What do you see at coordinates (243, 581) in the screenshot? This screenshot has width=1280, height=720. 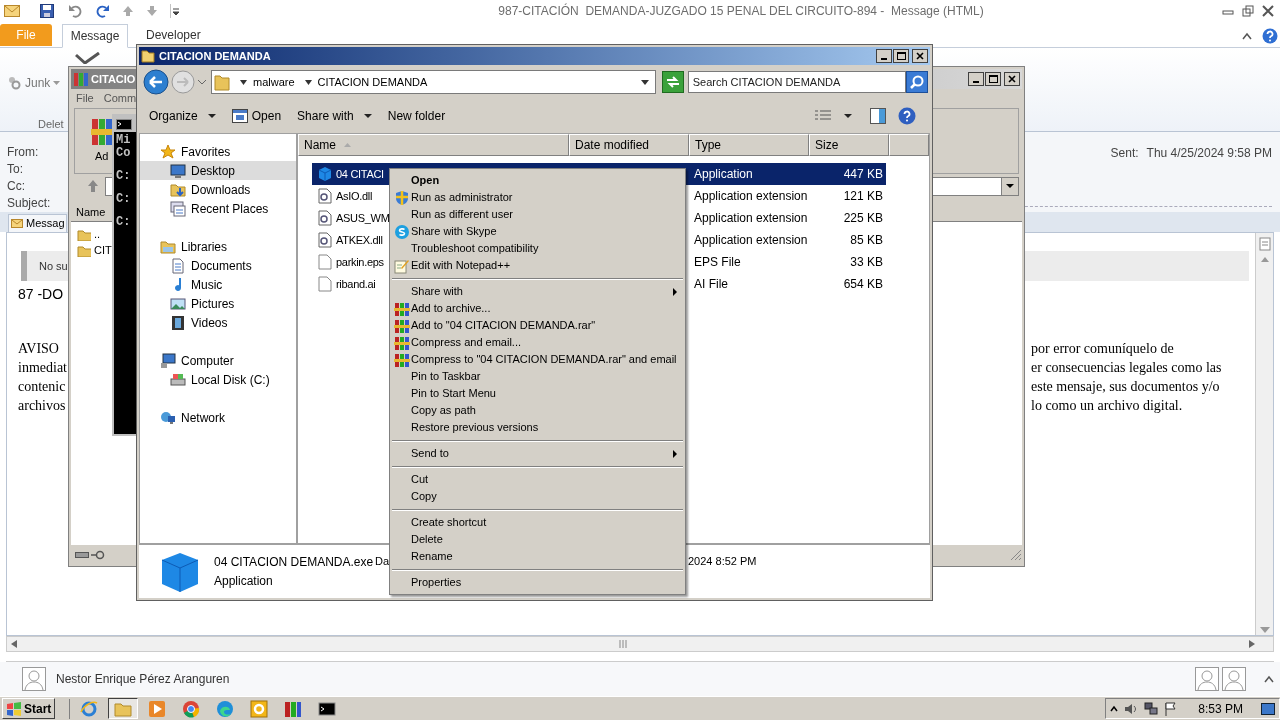 I see `details-type: Application` at bounding box center [243, 581].